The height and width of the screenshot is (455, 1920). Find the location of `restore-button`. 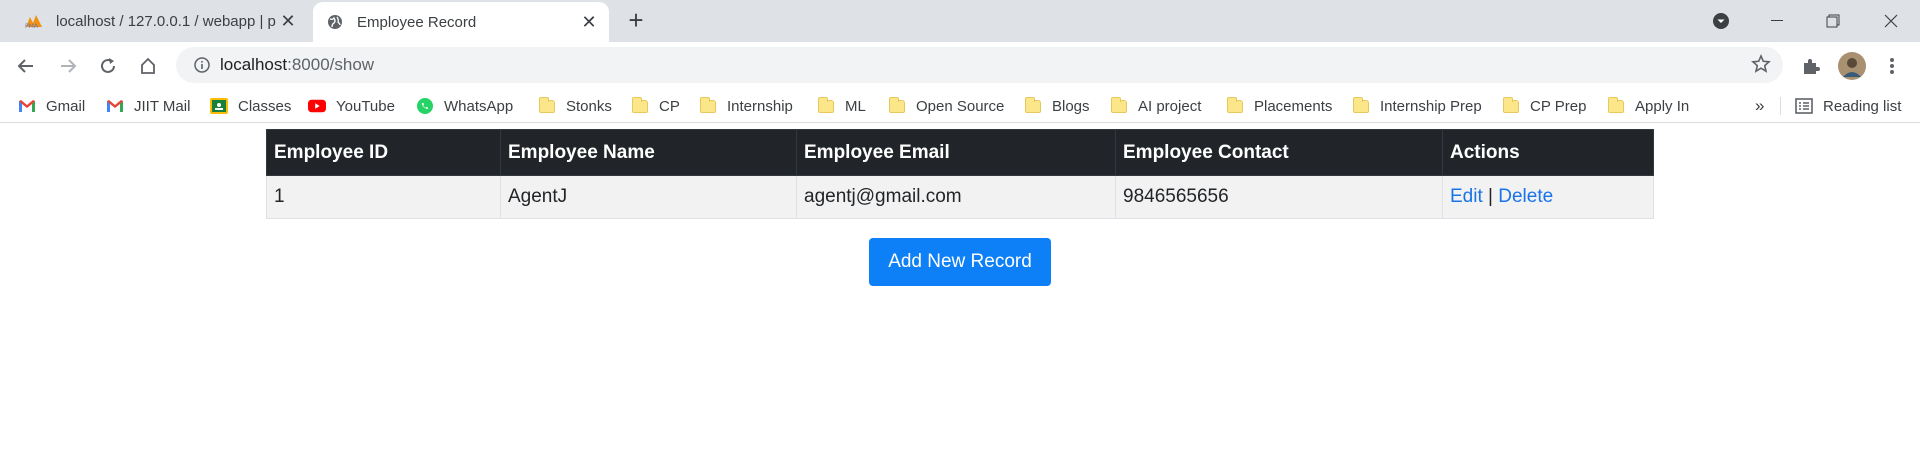

restore-button is located at coordinates (1833, 21).